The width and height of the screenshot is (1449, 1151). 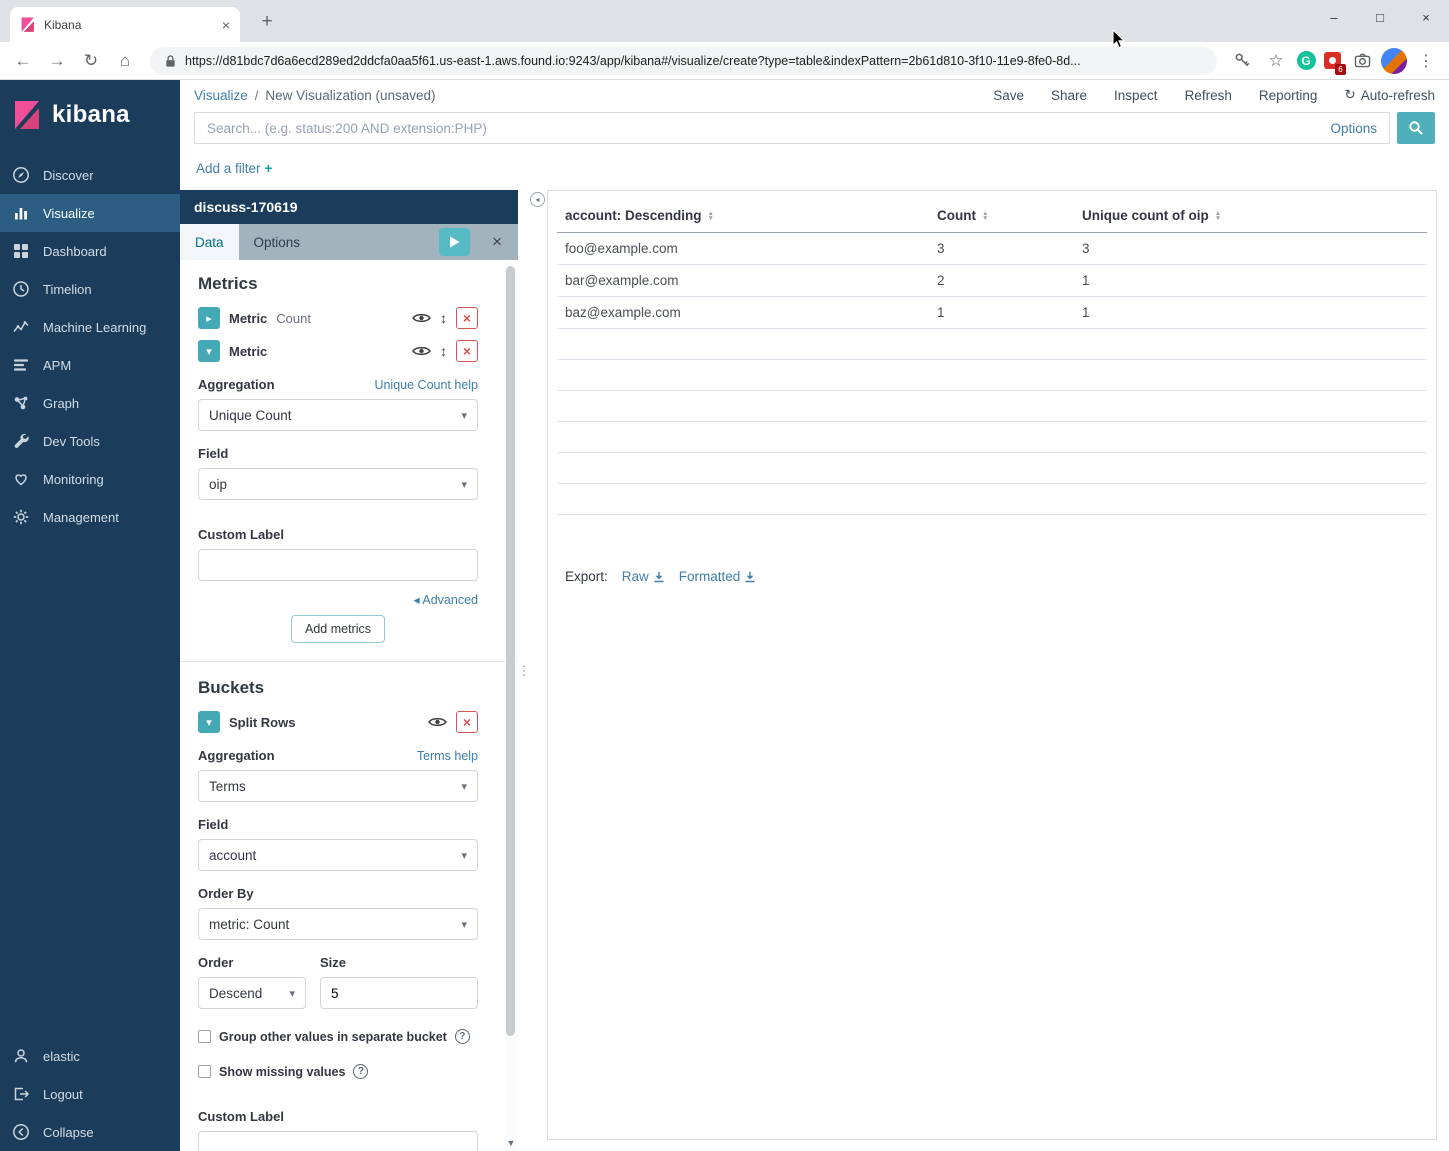 What do you see at coordinates (90, 403) in the screenshot?
I see `sidebar-item-graph: Graph` at bounding box center [90, 403].